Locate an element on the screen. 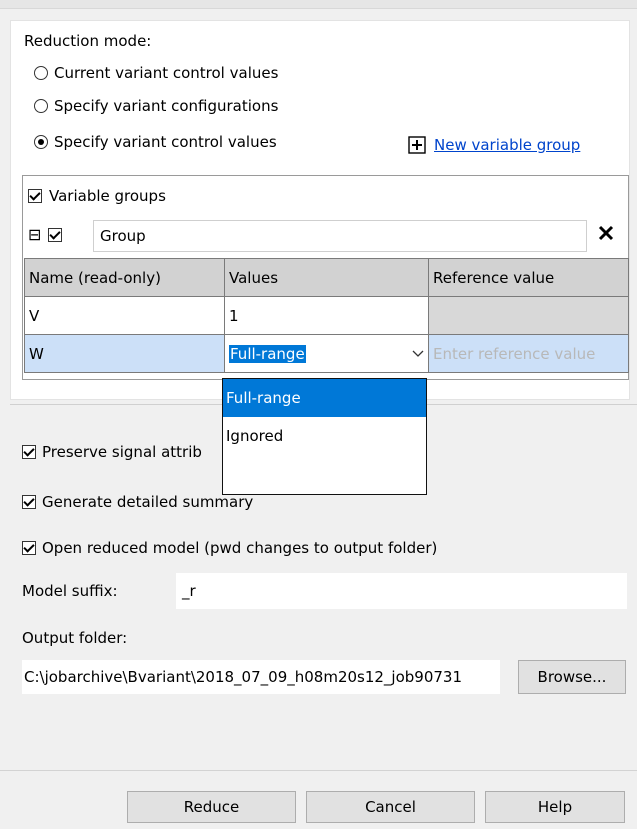 This screenshot has width=637, height=829. variable-groups-label: Variable groups is located at coordinates (107, 196).